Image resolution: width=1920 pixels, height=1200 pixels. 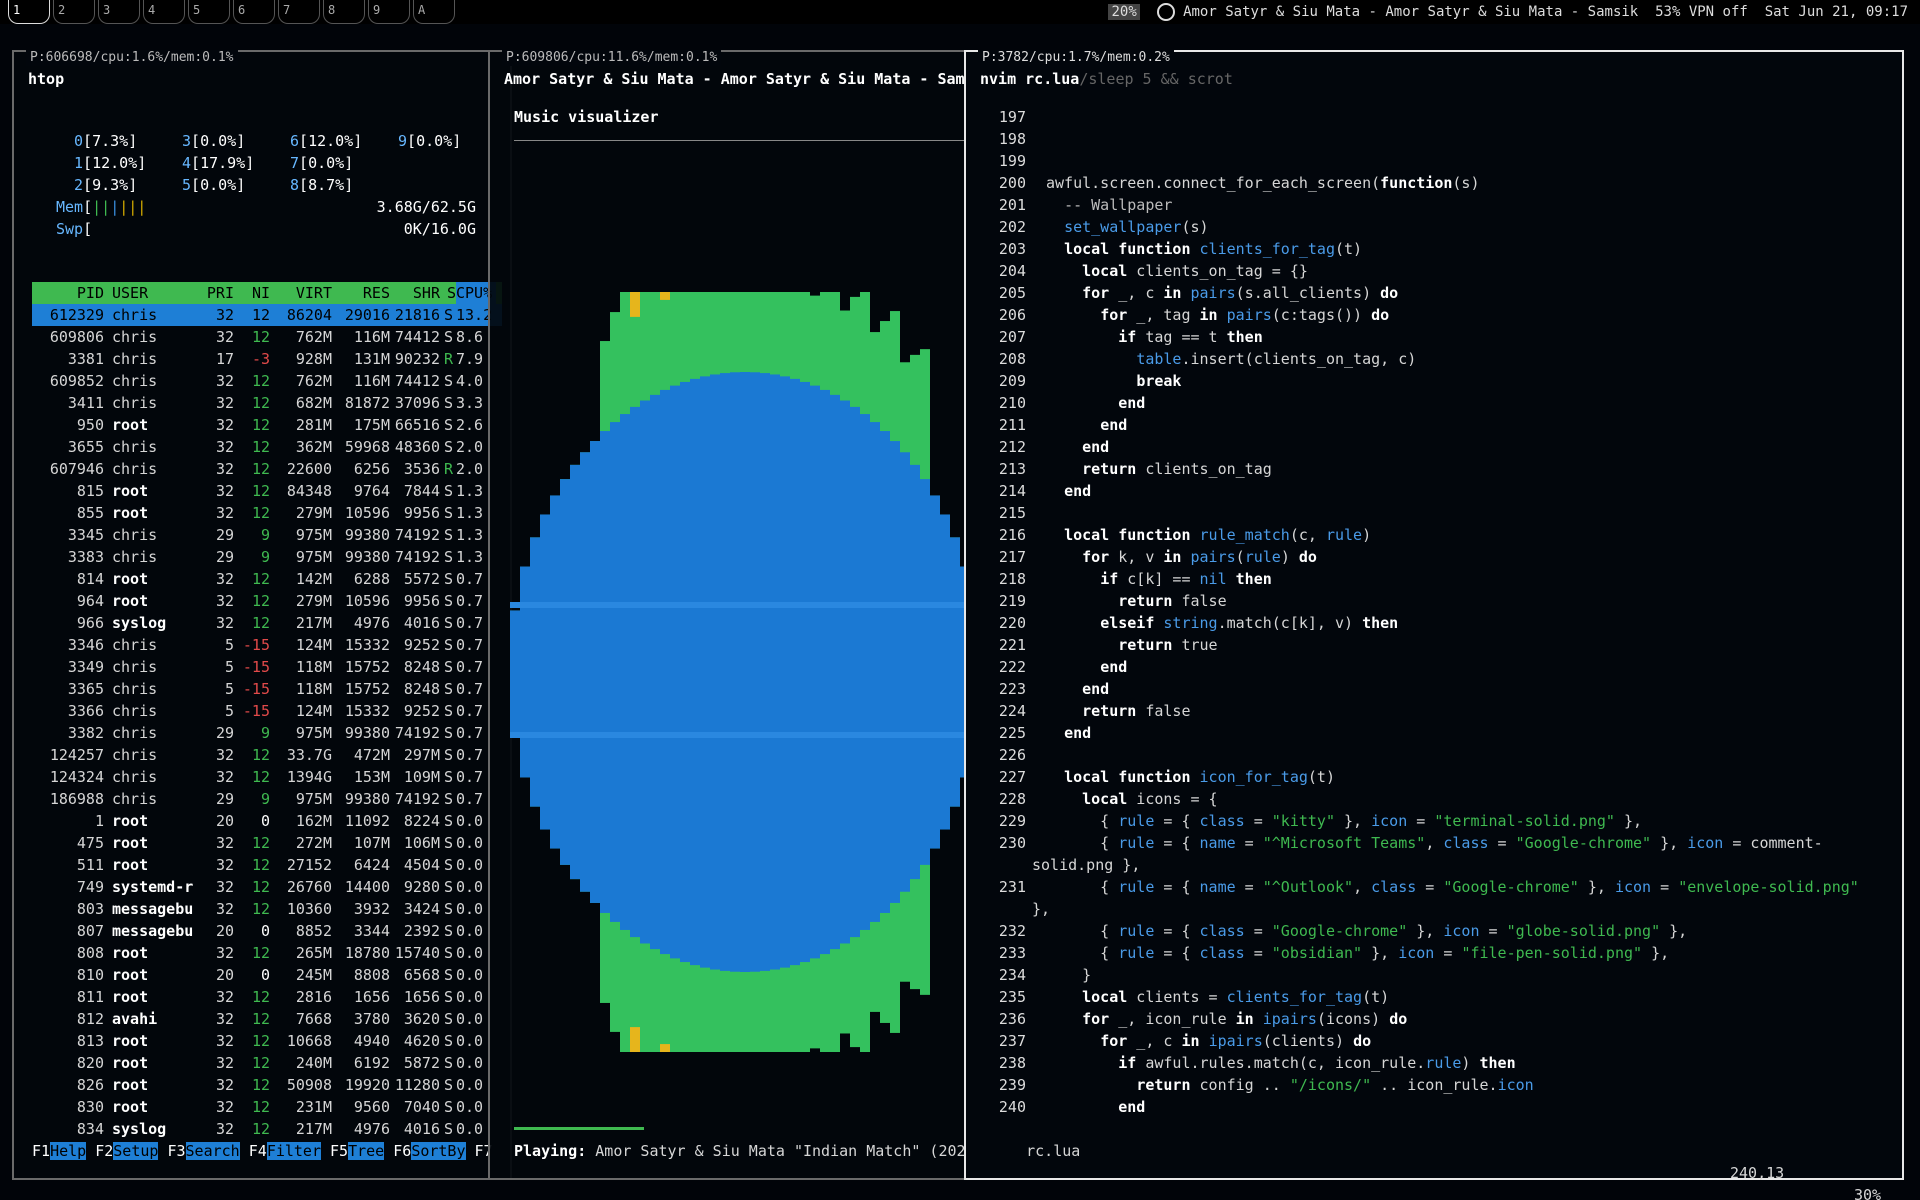 What do you see at coordinates (1435, 777) in the screenshot?
I see `code-line: 227 local function icon_for_tag(t)` at bounding box center [1435, 777].